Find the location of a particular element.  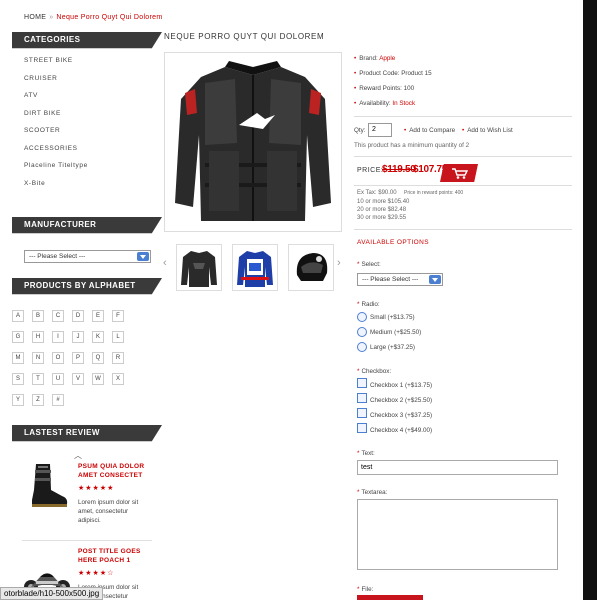

categories-heading: CATEGORIES is located at coordinates (87, 40).